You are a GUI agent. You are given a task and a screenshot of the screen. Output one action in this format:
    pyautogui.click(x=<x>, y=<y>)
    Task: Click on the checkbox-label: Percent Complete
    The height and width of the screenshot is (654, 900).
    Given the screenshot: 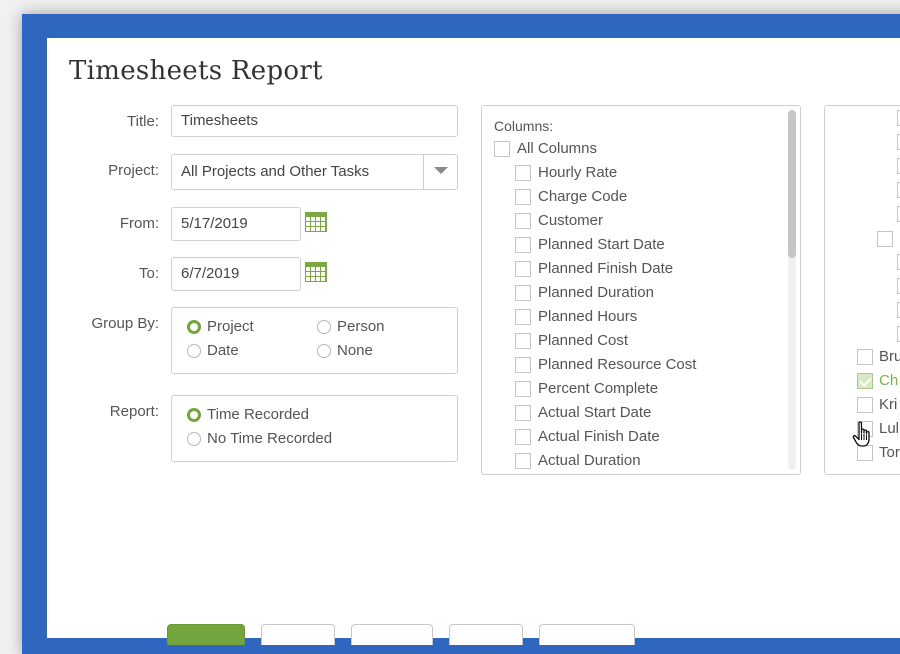 What is the action you would take?
    pyautogui.click(x=598, y=388)
    